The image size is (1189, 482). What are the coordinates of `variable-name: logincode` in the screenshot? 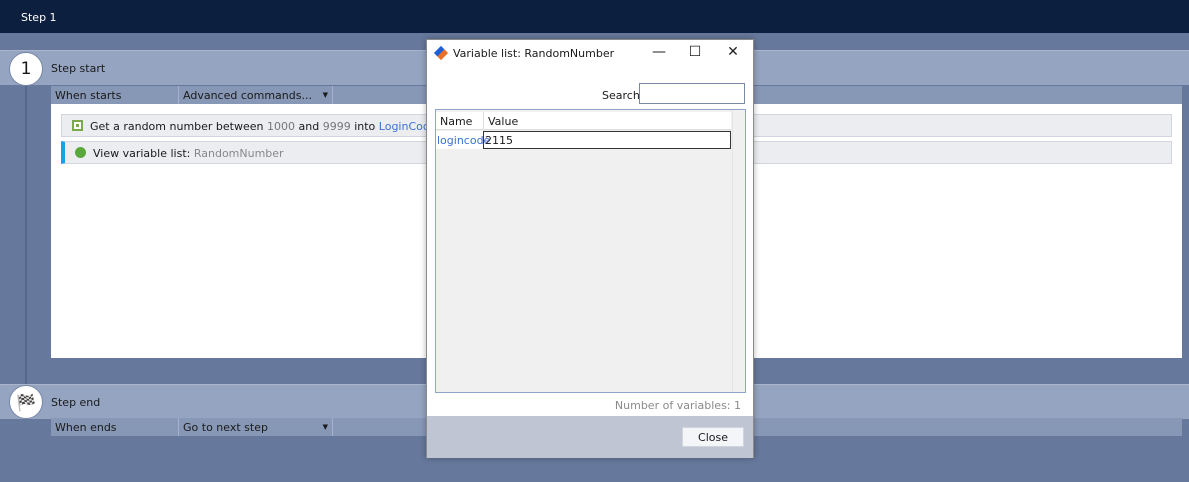 It's located at (463, 140).